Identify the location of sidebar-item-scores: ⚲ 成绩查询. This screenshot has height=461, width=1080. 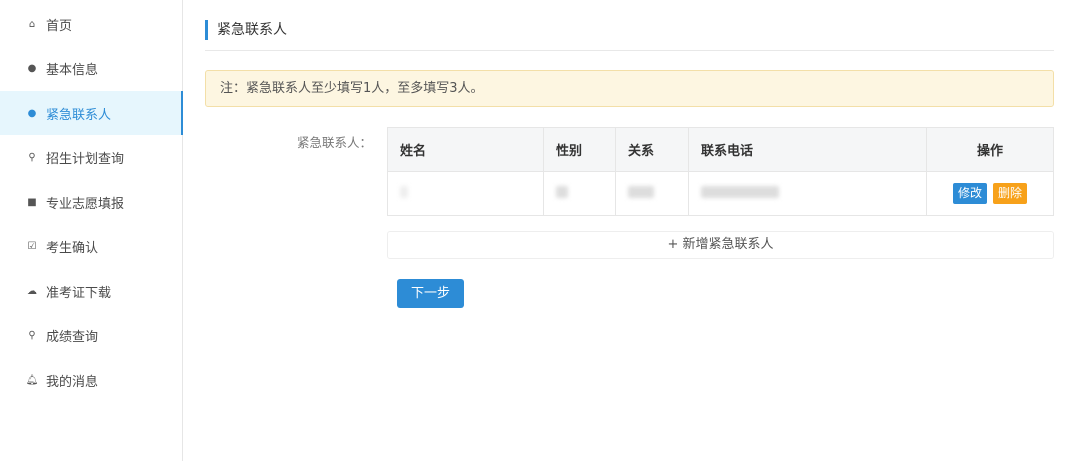
(91, 335).